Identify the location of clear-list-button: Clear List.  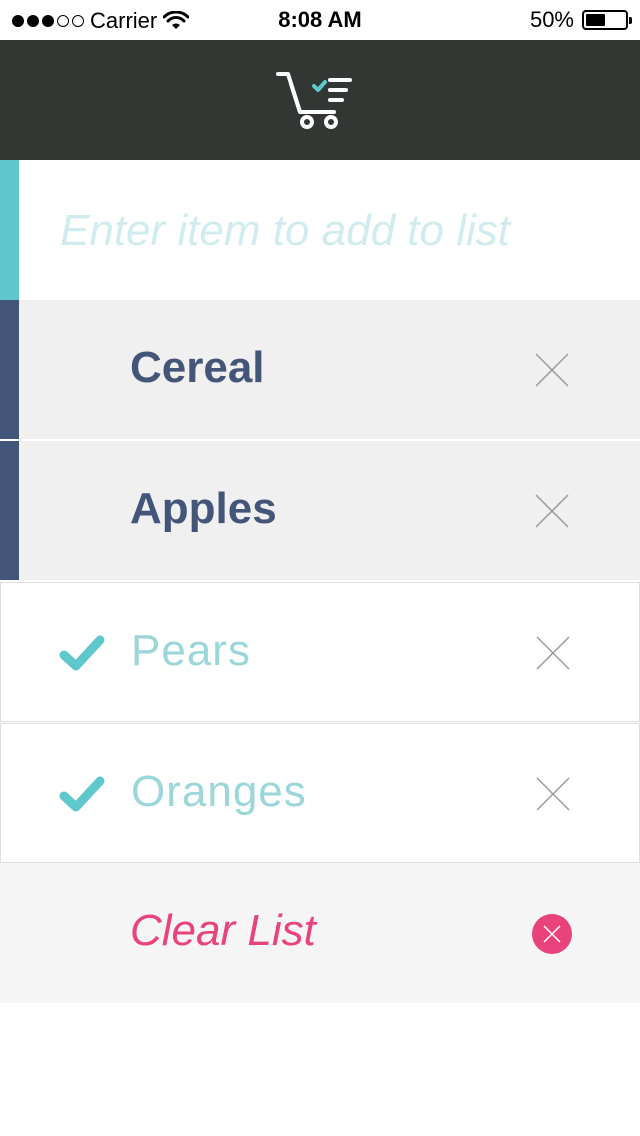
(223, 933).